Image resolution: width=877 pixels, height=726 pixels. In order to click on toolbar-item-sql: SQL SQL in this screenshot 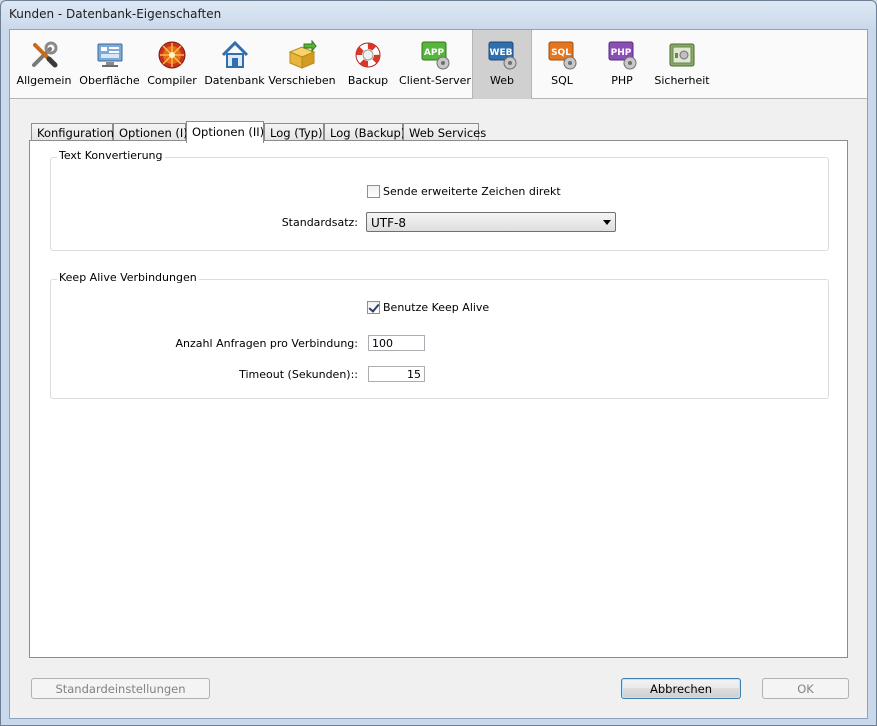, I will do `click(562, 64)`.